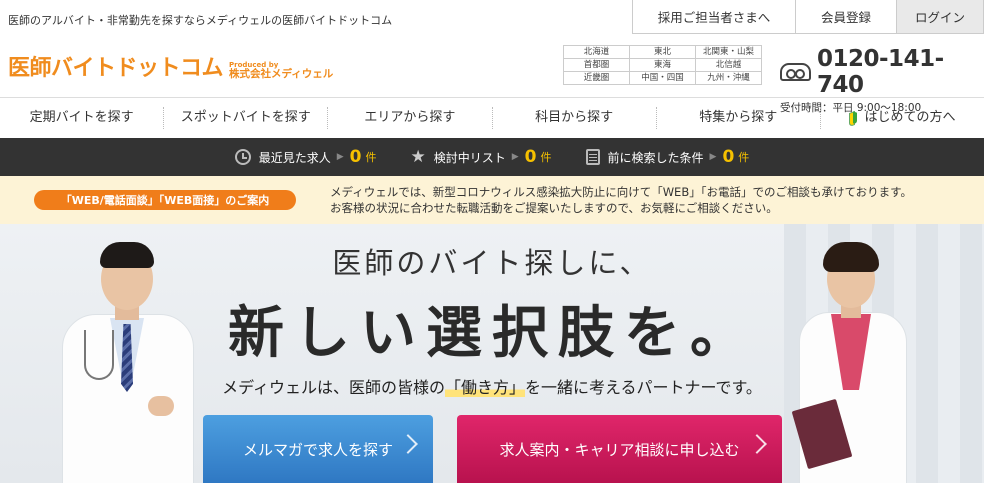 Image resolution: width=984 pixels, height=483 pixels. What do you see at coordinates (714, 17) in the screenshot?
I see `recruiter-link: 採用ご担当者さまへ` at bounding box center [714, 17].